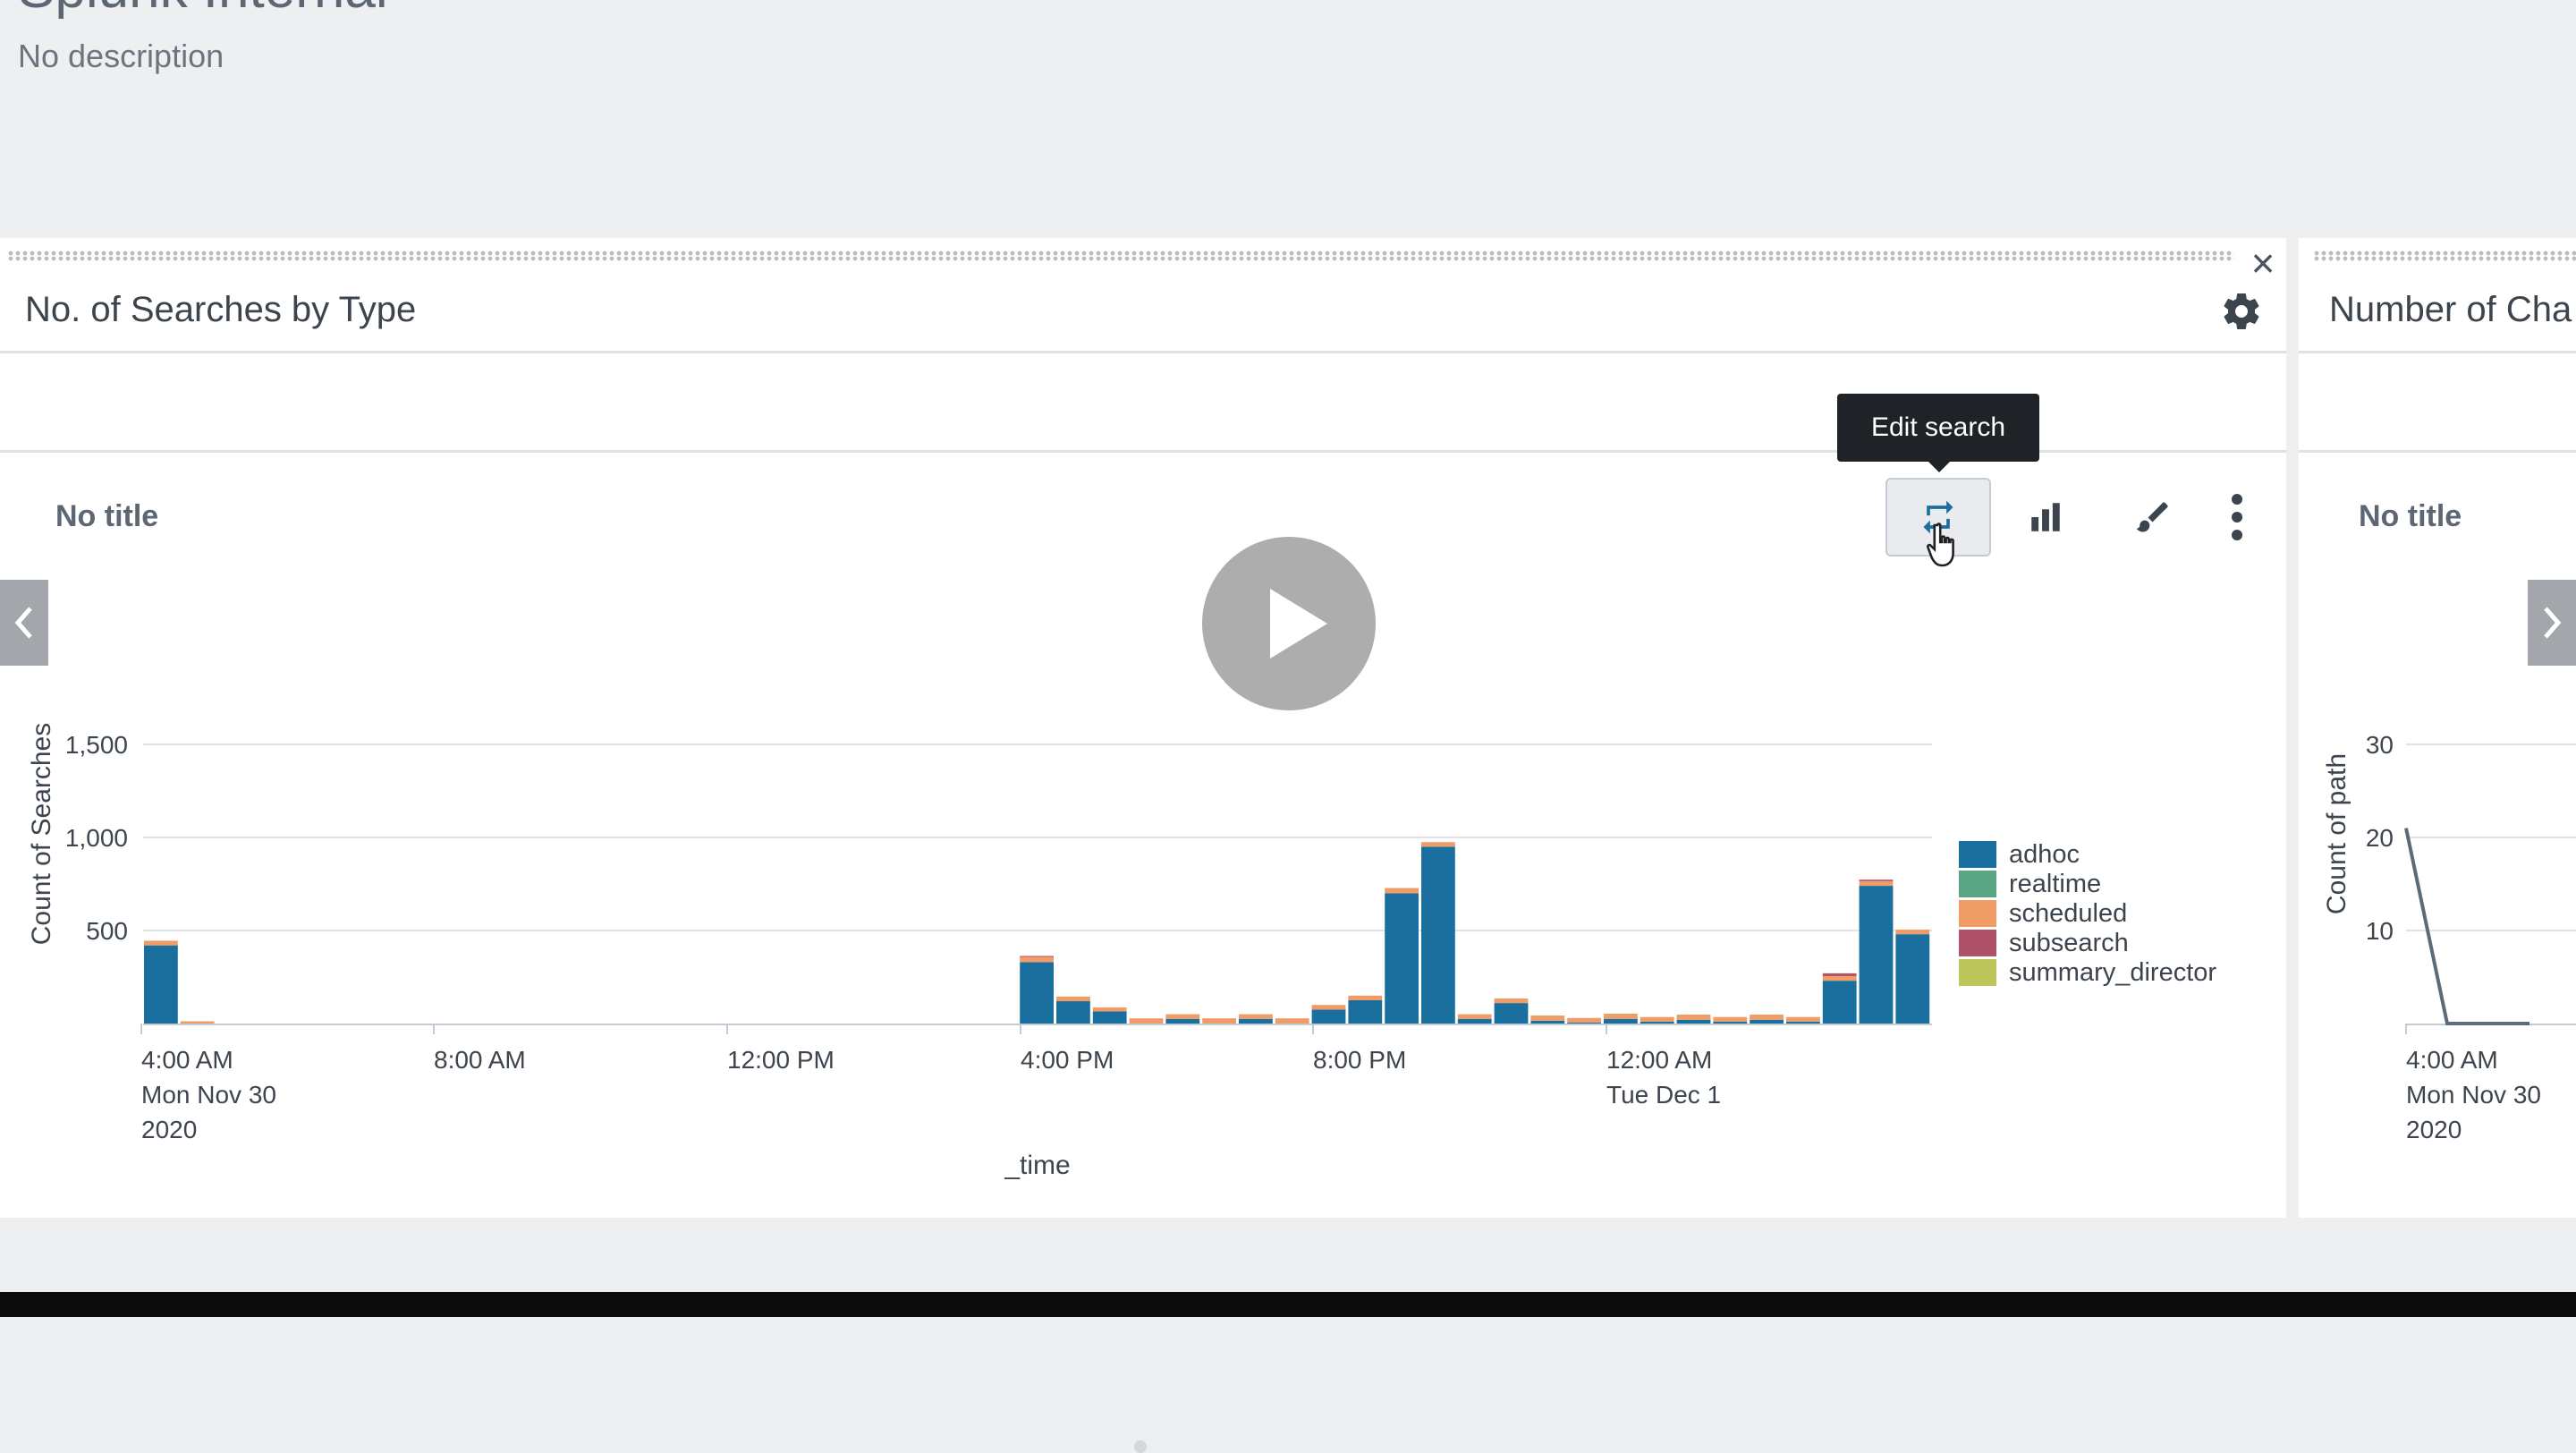 The height and width of the screenshot is (1453, 2576). What do you see at coordinates (1288, 1304) in the screenshot?
I see `video-bottom-bar` at bounding box center [1288, 1304].